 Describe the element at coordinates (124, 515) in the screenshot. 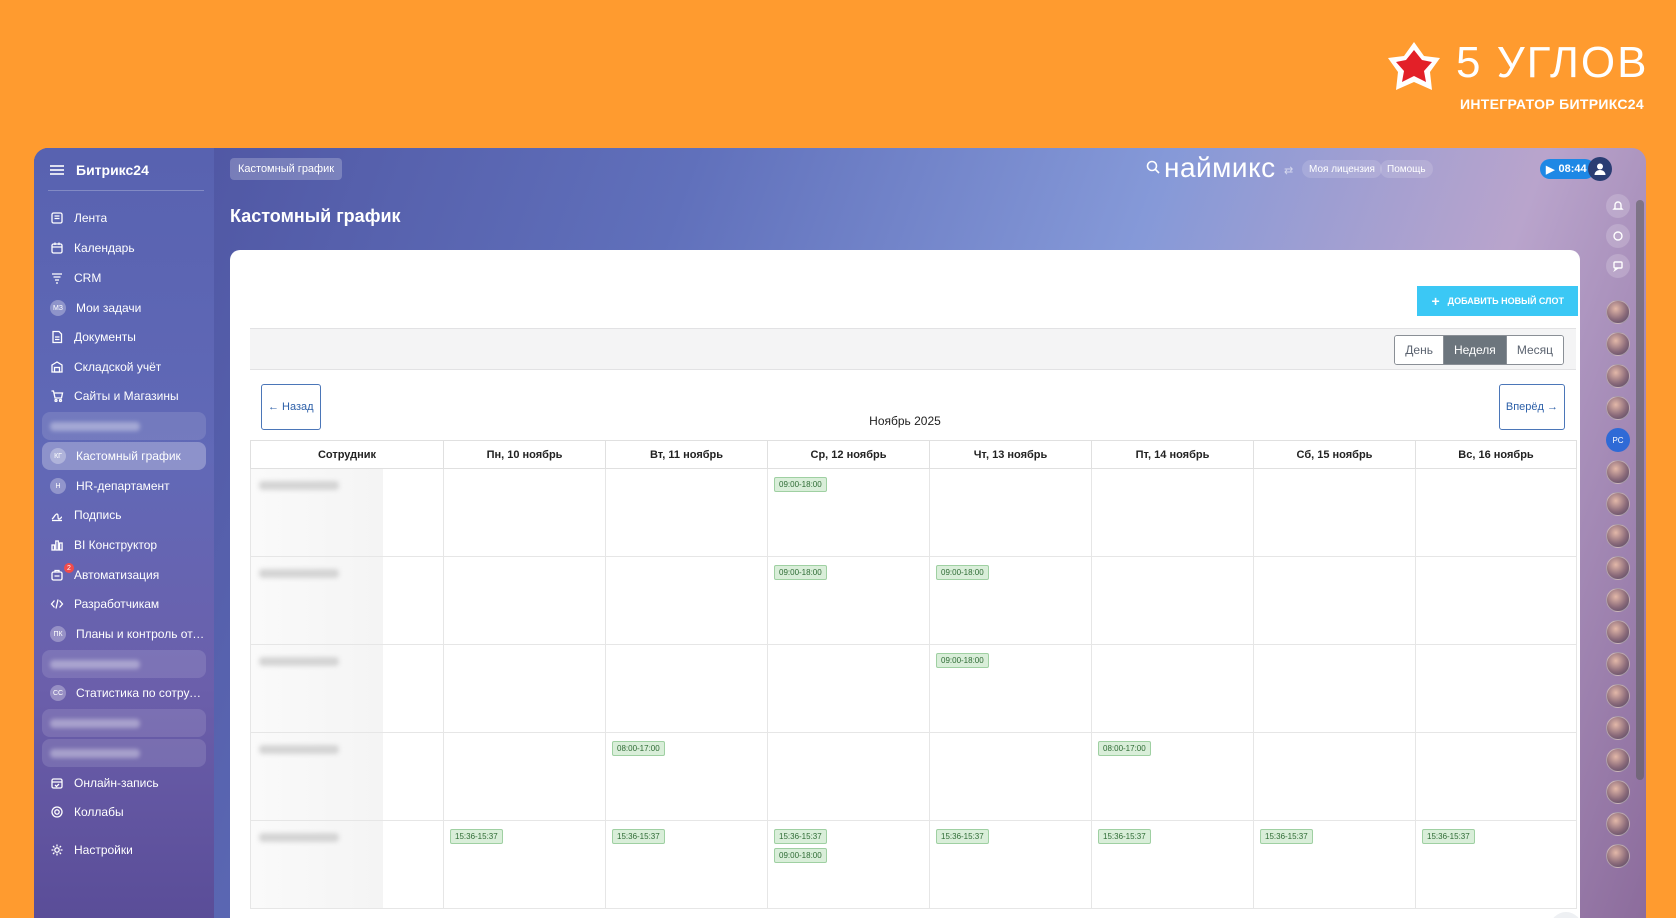

I see `sidebar-item: Подпись` at that location.